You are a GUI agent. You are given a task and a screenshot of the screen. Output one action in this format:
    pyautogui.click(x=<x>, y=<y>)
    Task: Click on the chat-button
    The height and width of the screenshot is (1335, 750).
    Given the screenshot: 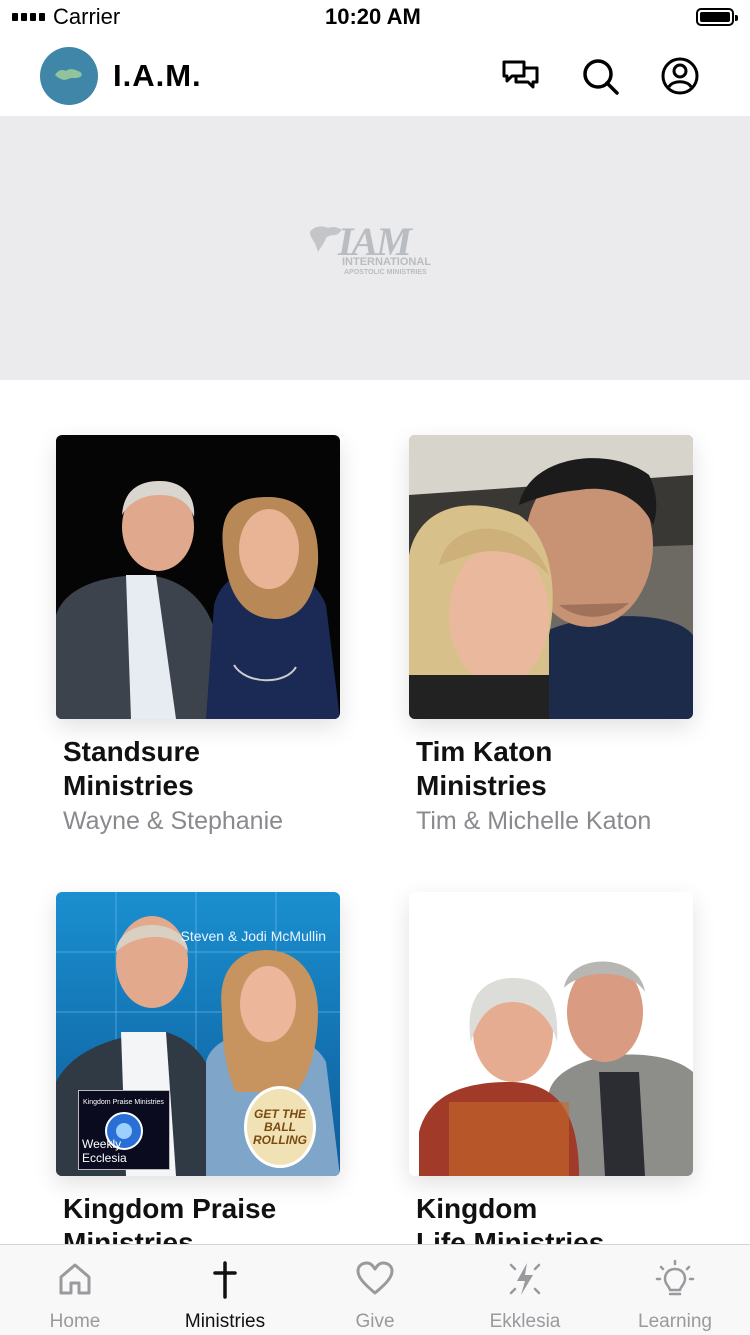 What is the action you would take?
    pyautogui.click(x=520, y=76)
    